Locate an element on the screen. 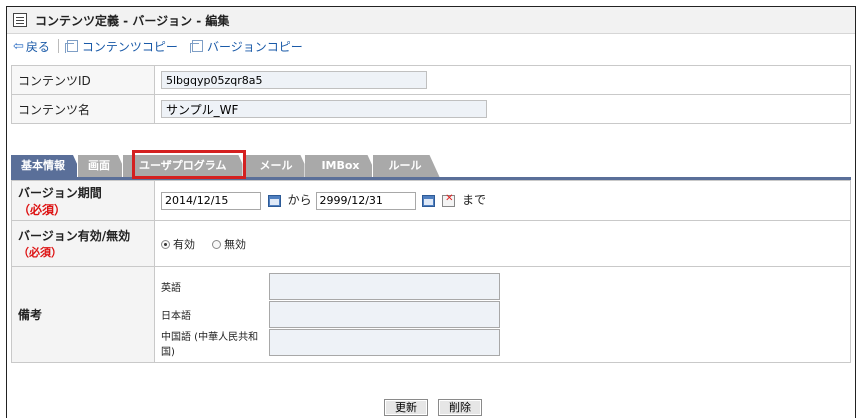 The image size is (860, 418). action-buttons: 更新 削除 is located at coordinates (433, 407).